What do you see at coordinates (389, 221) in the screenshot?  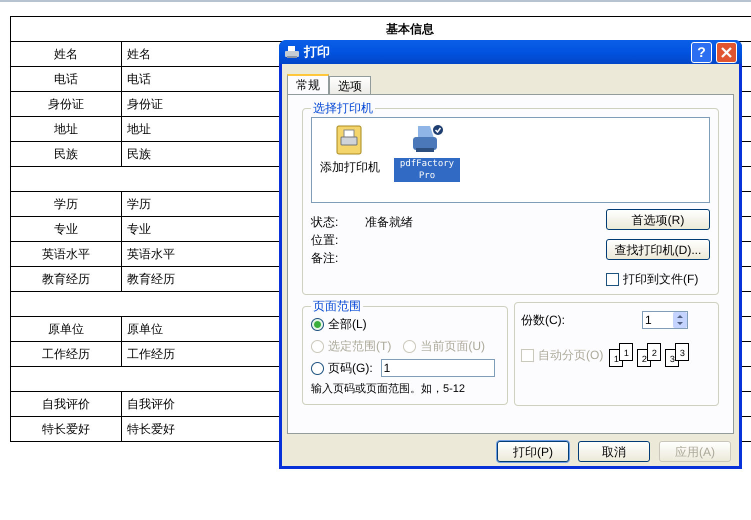 I see `info-value: 准备就绪` at bounding box center [389, 221].